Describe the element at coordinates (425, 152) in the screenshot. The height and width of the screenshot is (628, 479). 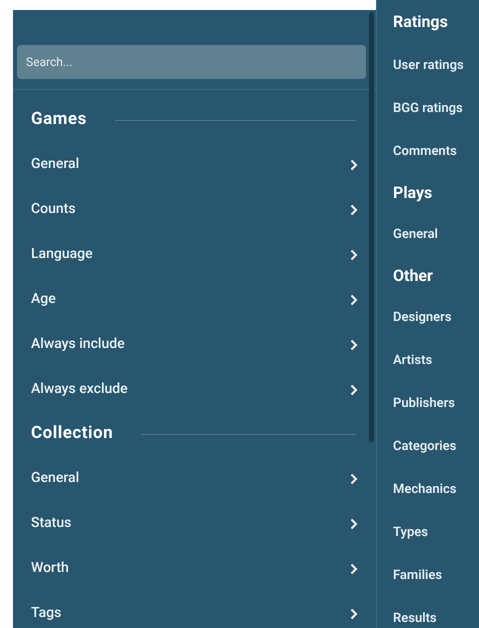
I see `menu-link: Comments` at that location.